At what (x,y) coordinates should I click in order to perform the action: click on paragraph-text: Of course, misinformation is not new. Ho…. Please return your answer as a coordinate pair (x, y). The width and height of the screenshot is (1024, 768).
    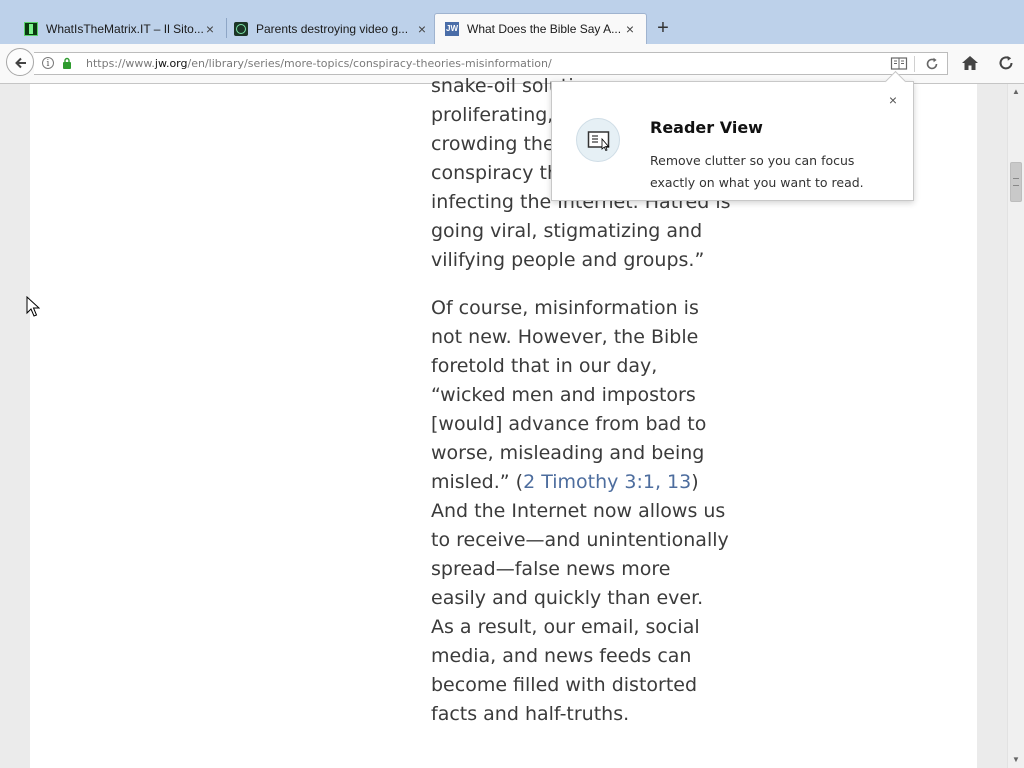
    Looking at the image, I should click on (569, 395).